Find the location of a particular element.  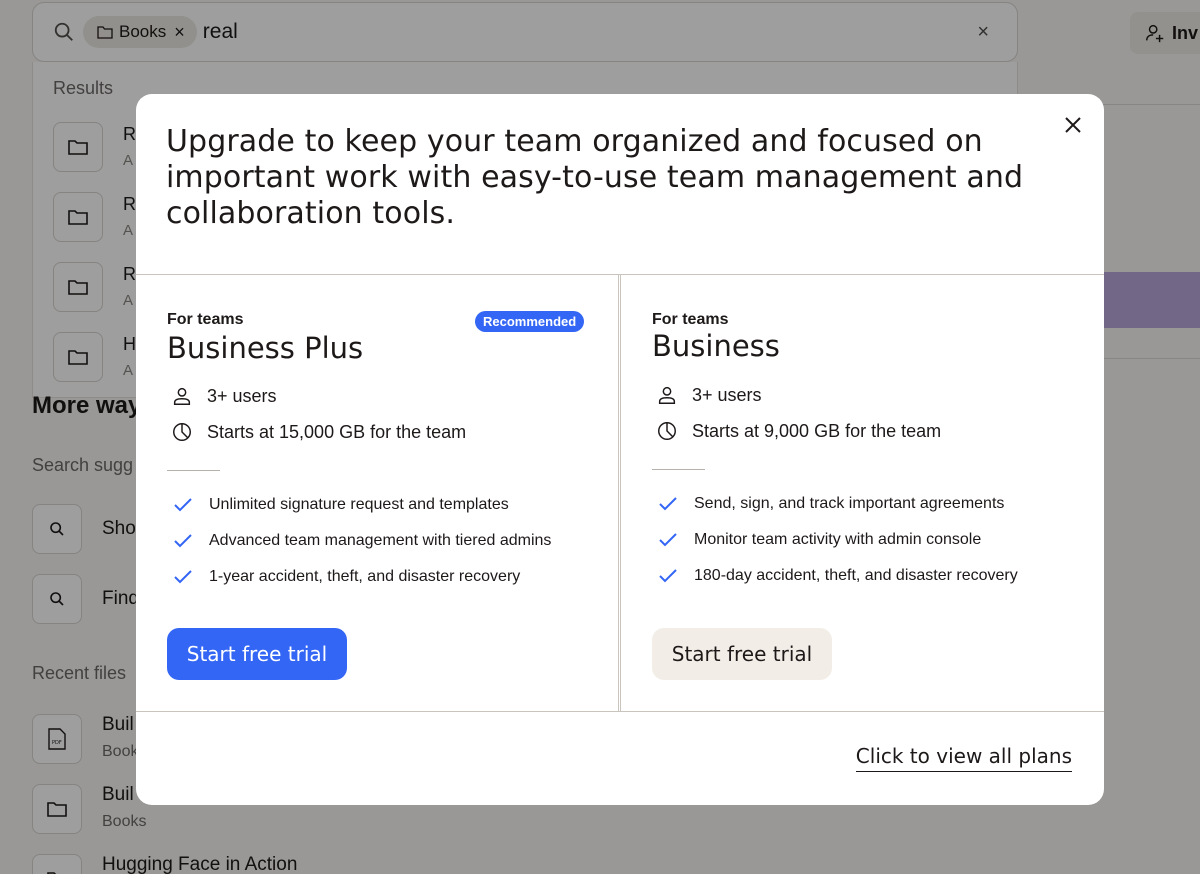

plan-storage-row: Starts at 9,000 GB for the team is located at coordinates (798, 431).